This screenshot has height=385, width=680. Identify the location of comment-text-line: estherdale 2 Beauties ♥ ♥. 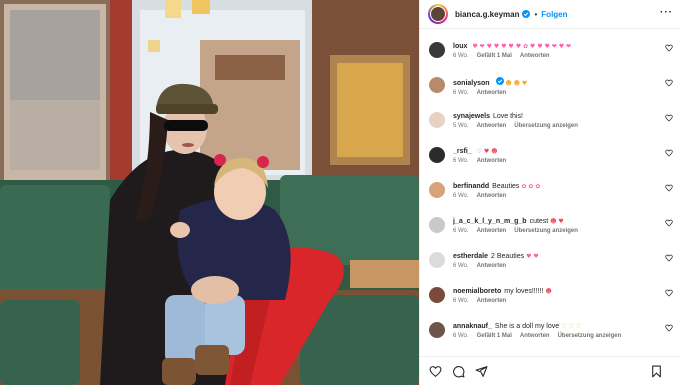
(566, 257).